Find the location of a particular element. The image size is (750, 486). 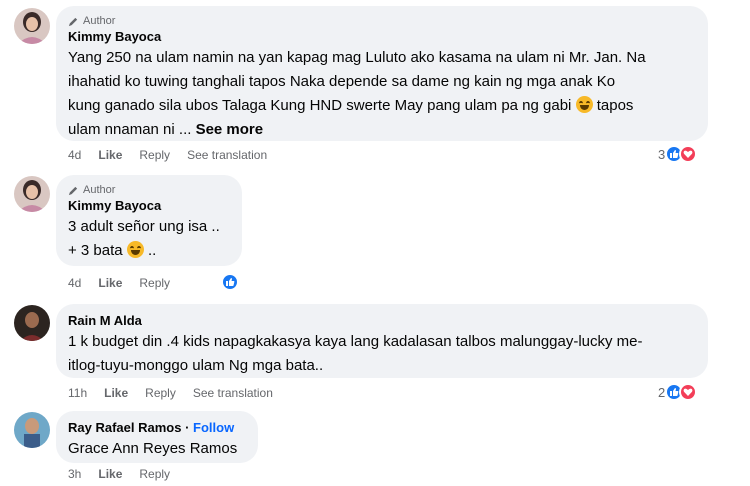

commenter-name-row: Ray Rafael Ramos · Follow is located at coordinates (151, 427).